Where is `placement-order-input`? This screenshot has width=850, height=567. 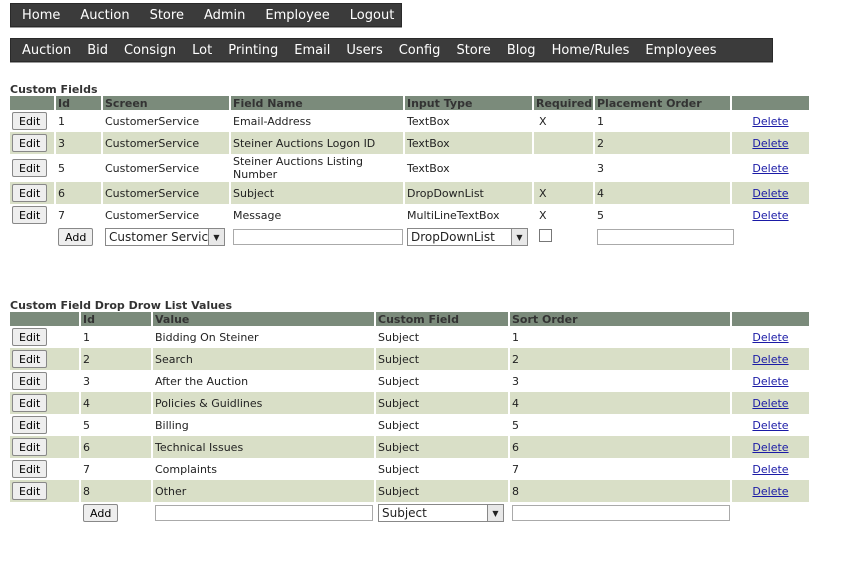
placement-order-input is located at coordinates (665, 237).